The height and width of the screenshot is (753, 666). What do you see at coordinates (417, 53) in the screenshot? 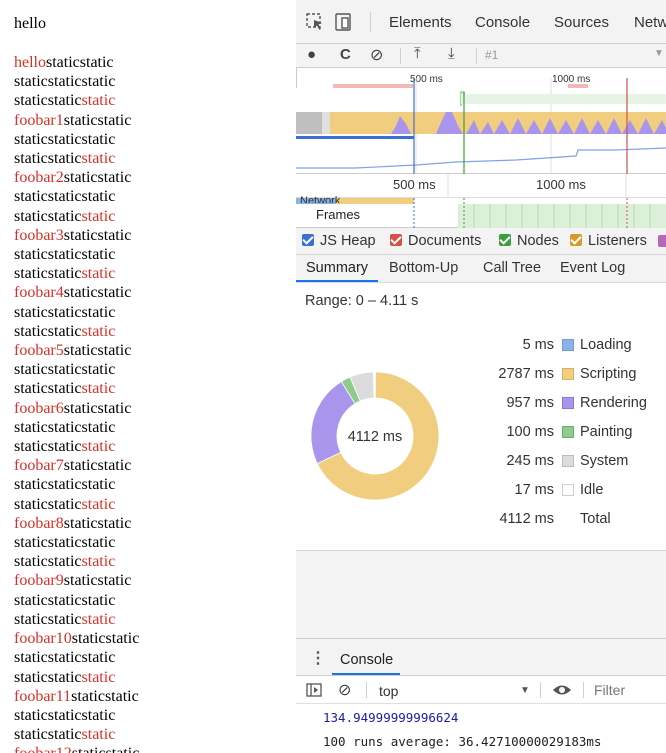
I see `upload-icon: ⤒` at bounding box center [417, 53].